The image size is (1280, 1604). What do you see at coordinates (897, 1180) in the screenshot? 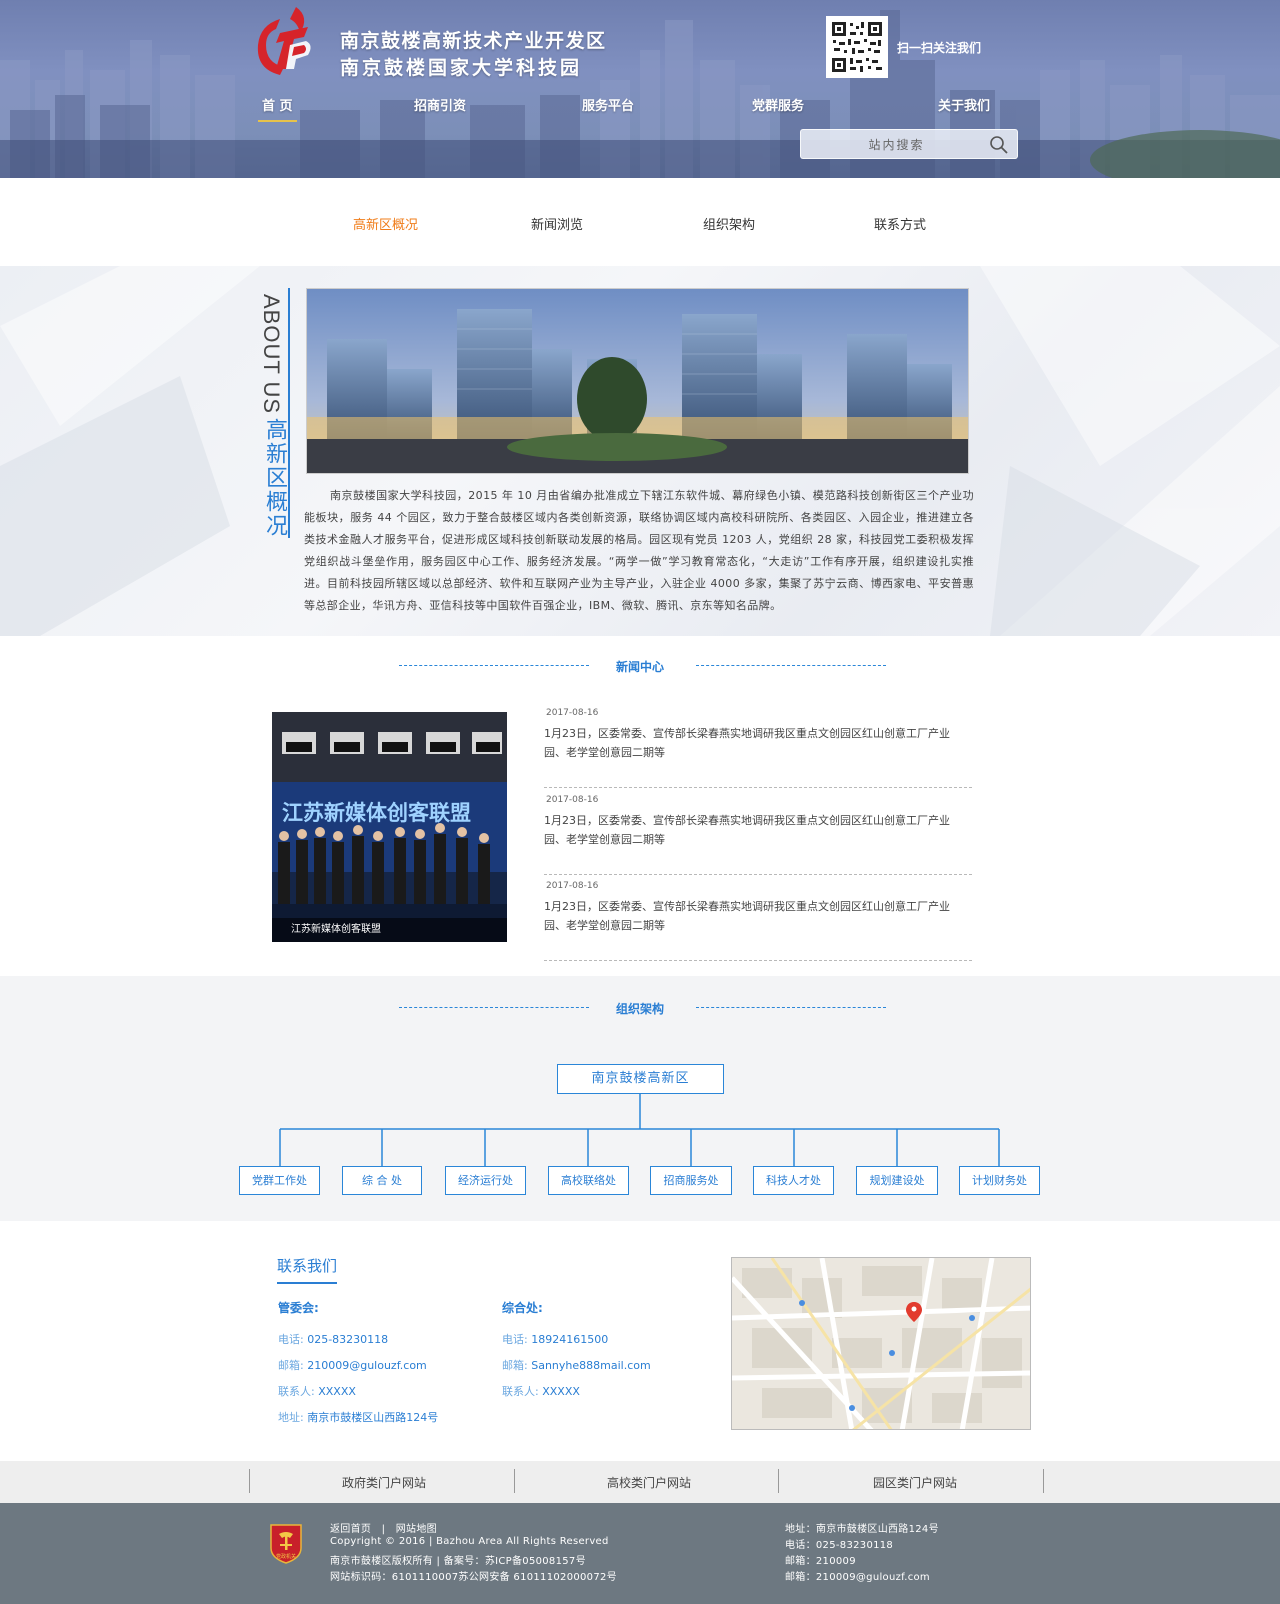
I see `org-dept-box: 规划建设处` at bounding box center [897, 1180].